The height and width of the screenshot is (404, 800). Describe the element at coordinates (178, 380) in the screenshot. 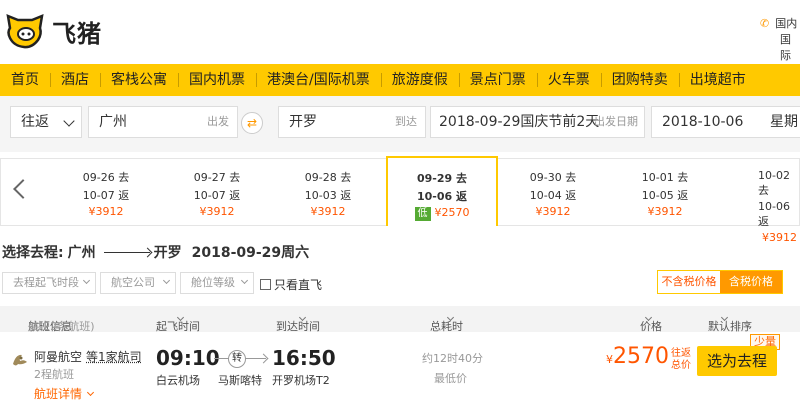

I see `depart-airport: 白云机场` at that location.